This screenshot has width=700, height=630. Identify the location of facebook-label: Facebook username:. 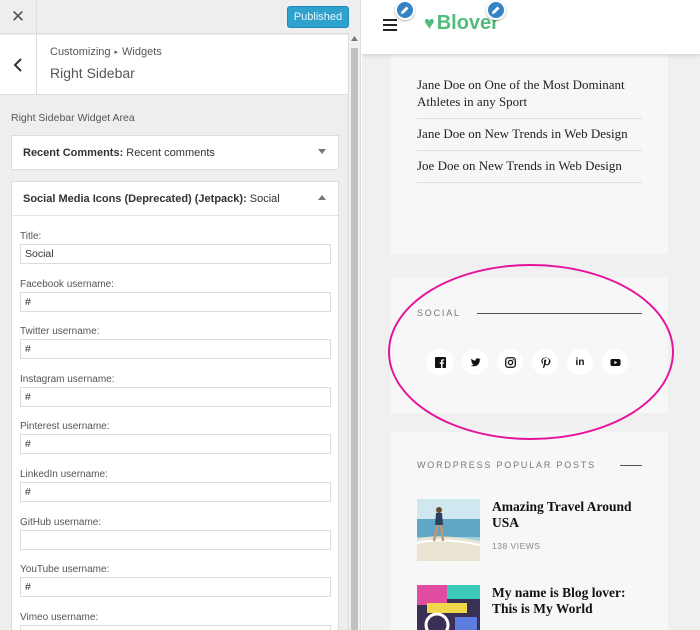
(67, 284).